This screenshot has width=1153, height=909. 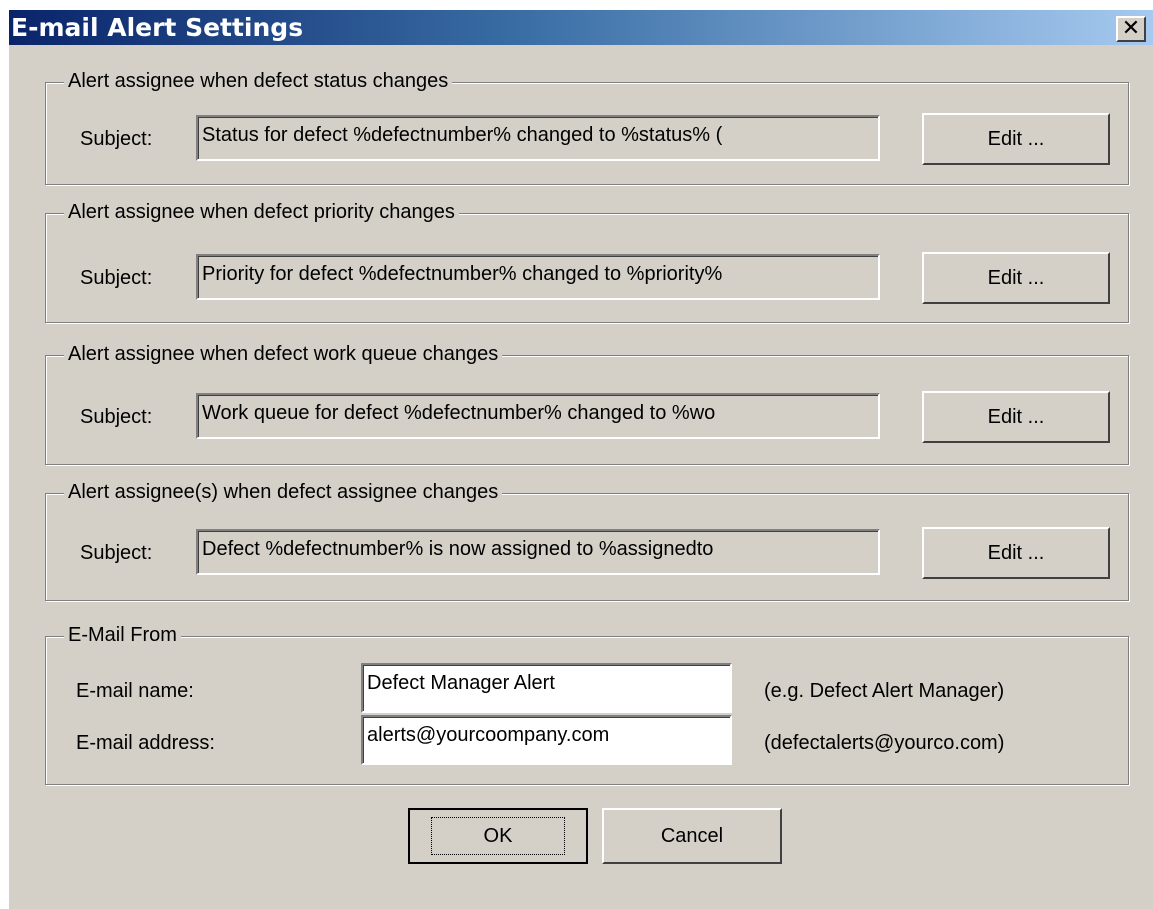 I want to click on cancel-button: Cancel, so click(x=692, y=836).